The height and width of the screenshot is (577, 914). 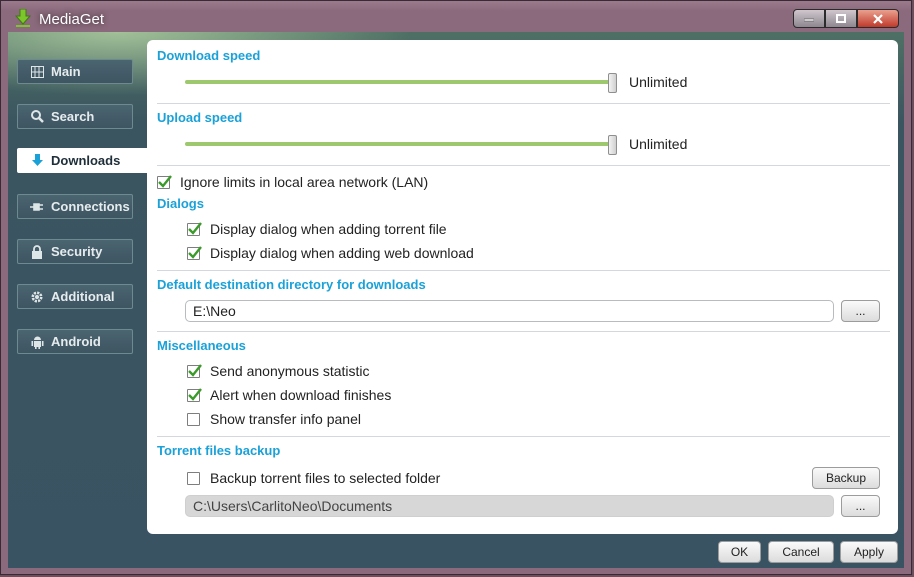 What do you see at coordinates (290, 371) in the screenshot?
I see `anonymous-statistic-label: Send anonymous statistic` at bounding box center [290, 371].